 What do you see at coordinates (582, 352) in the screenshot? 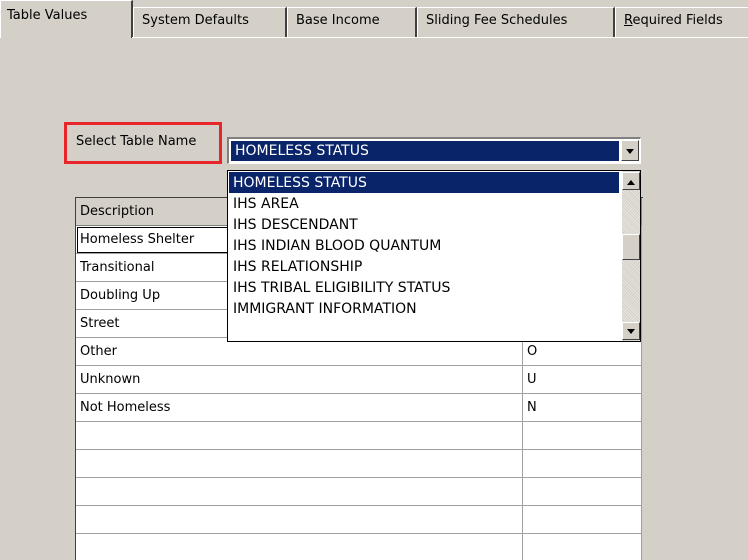
I see `code-cell: O` at bounding box center [582, 352].